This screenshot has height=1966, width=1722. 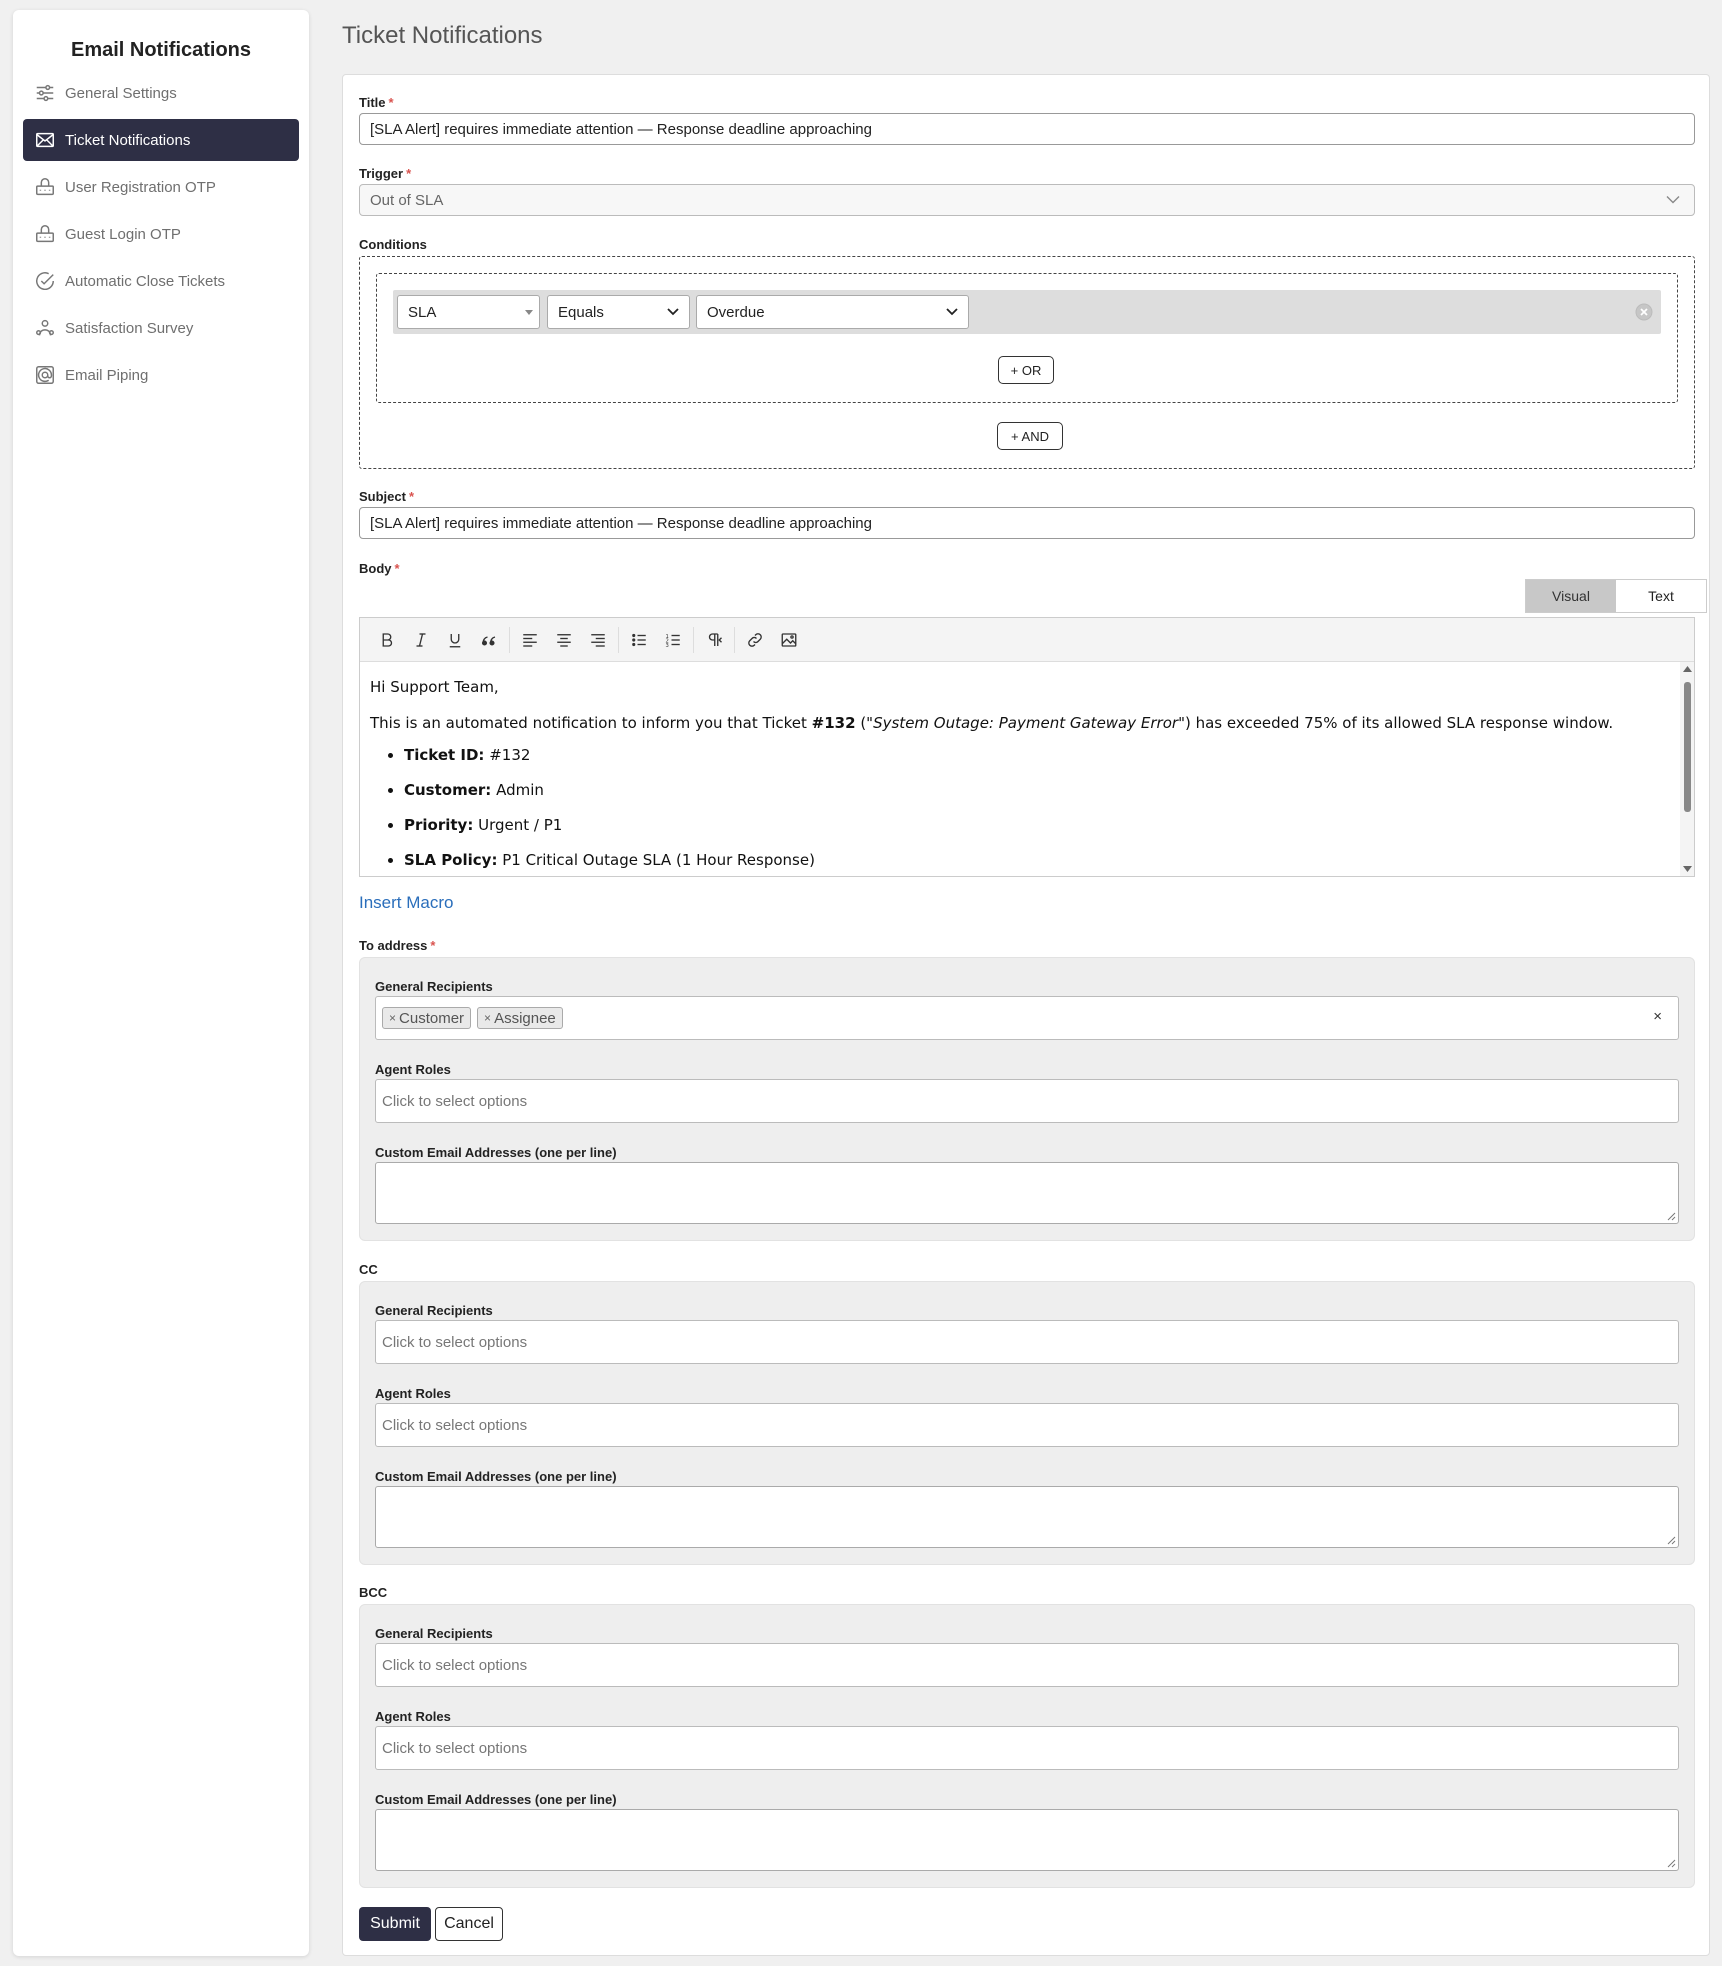 What do you see at coordinates (442, 35) in the screenshot?
I see `page-title: Ticket Notifications` at bounding box center [442, 35].